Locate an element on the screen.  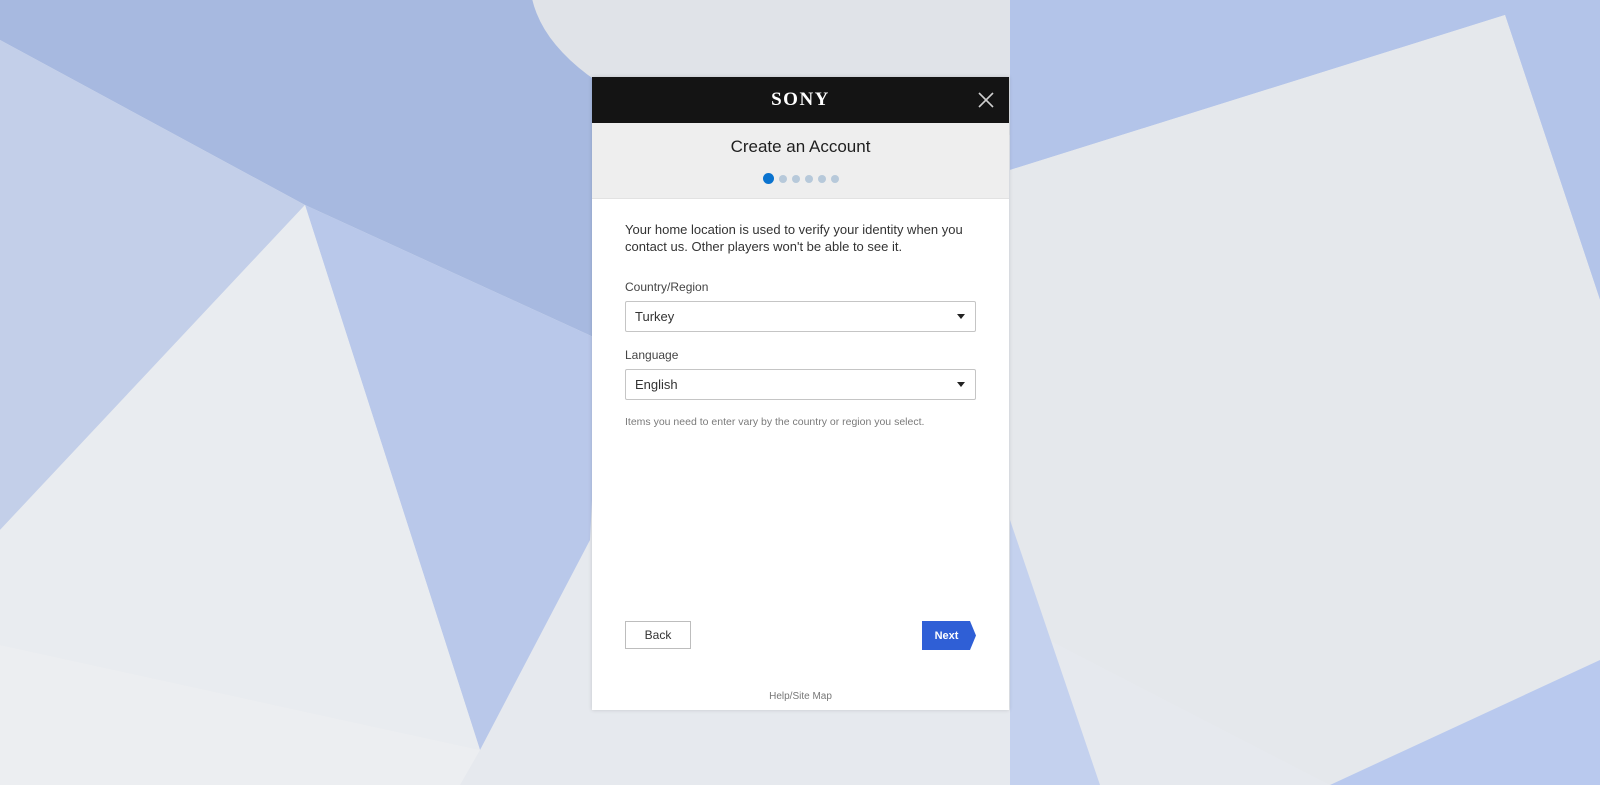
country-region-value: Turkey is located at coordinates (655, 316).